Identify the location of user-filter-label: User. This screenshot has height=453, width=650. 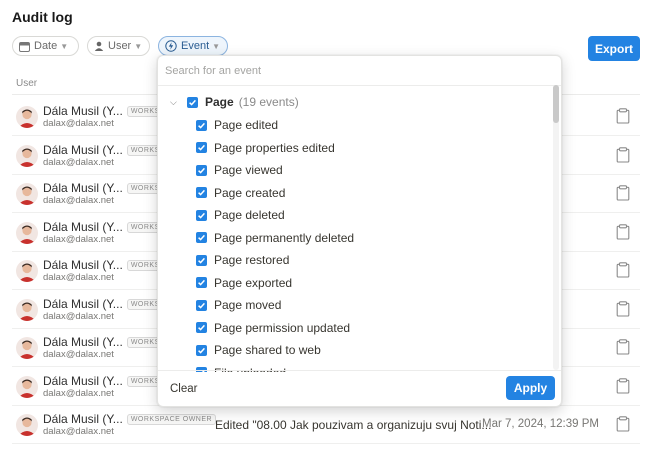
(120, 46).